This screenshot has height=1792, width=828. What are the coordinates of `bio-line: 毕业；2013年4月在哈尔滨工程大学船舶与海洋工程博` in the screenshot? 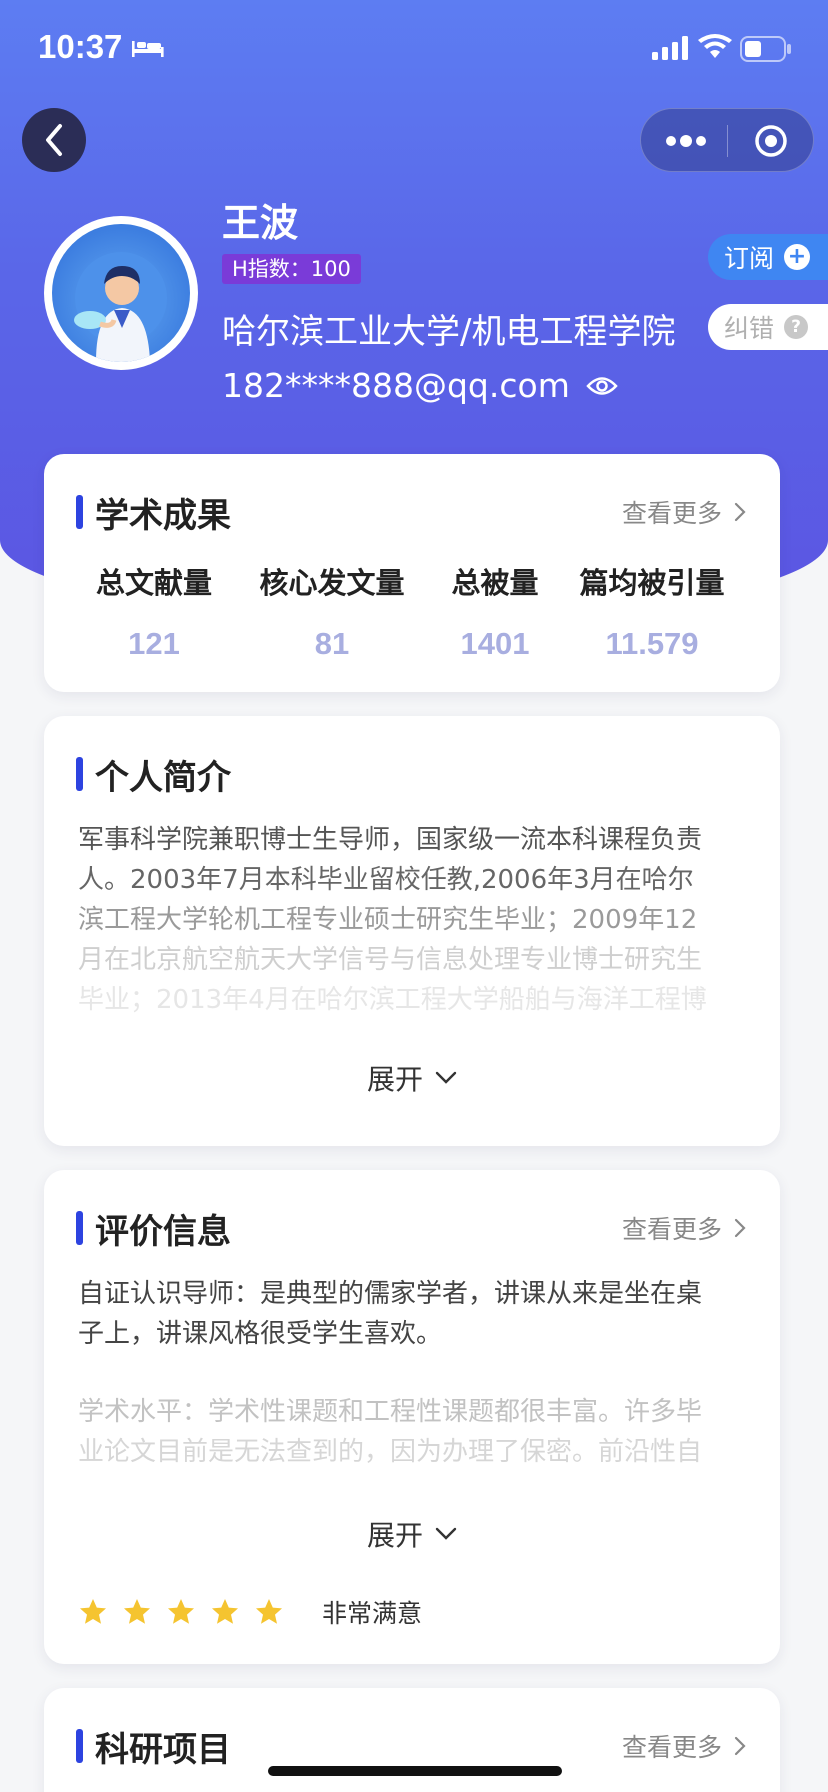 It's located at (392, 1000).